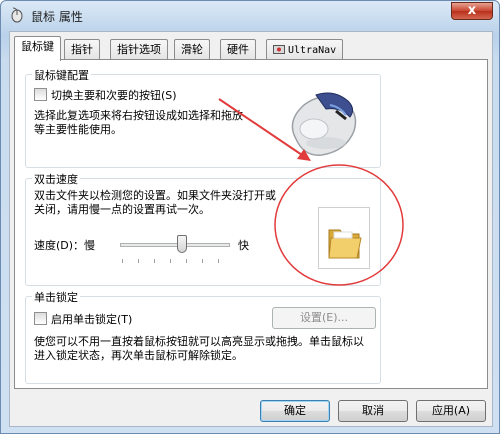 The image size is (500, 434). Describe the element at coordinates (56, 297) in the screenshot. I see `group-title: 单击锁定` at that location.